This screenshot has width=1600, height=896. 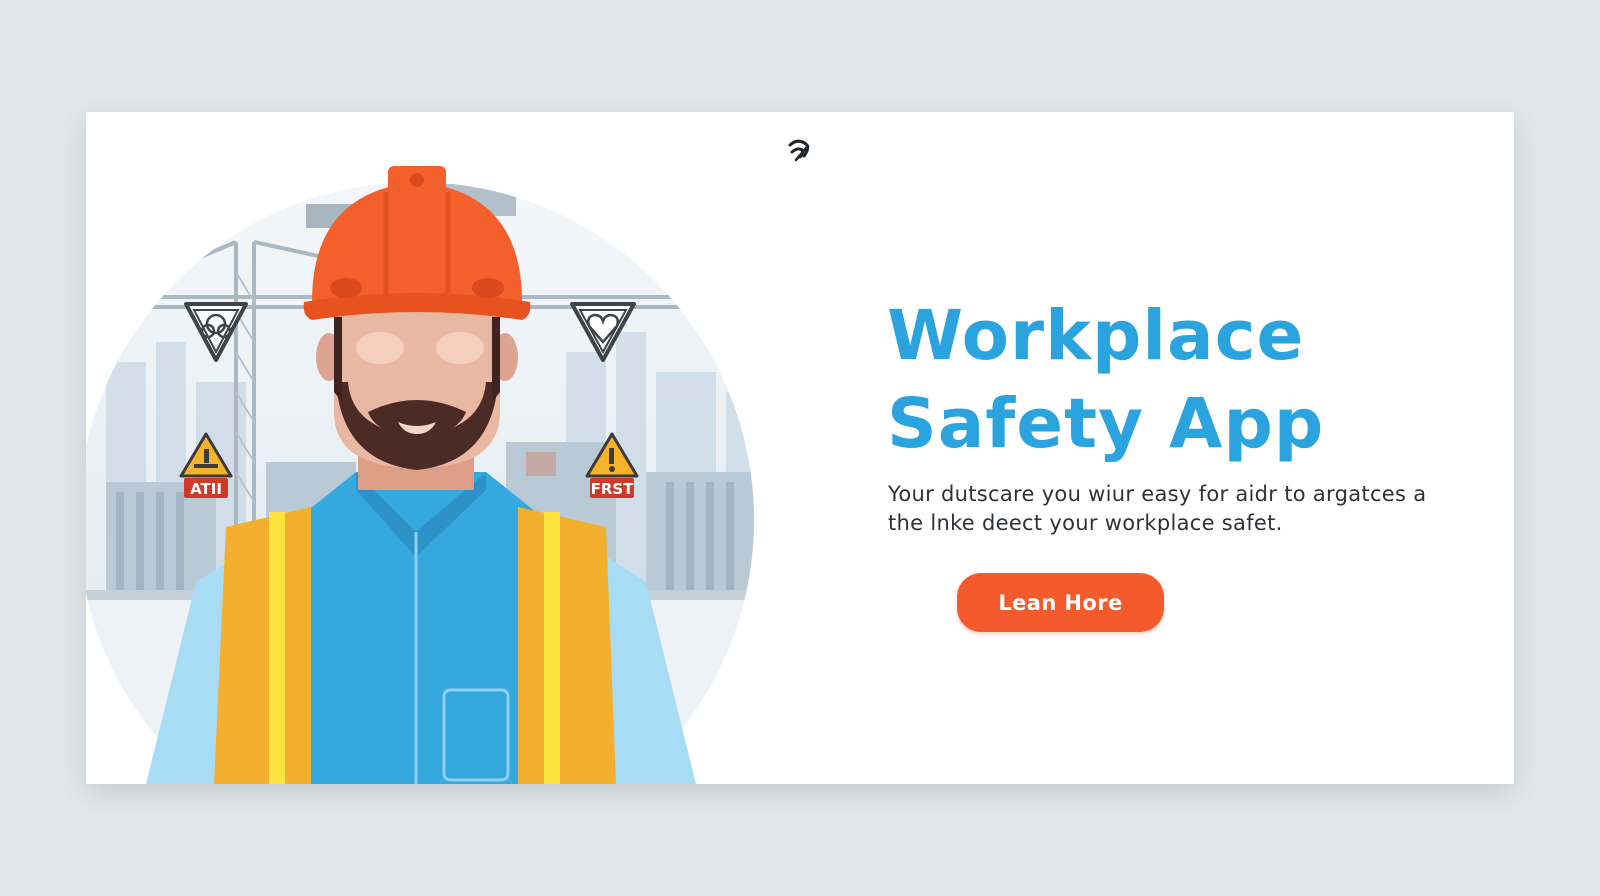 I want to click on hero-headline: Workplace Safety App, so click(x=1167, y=380).